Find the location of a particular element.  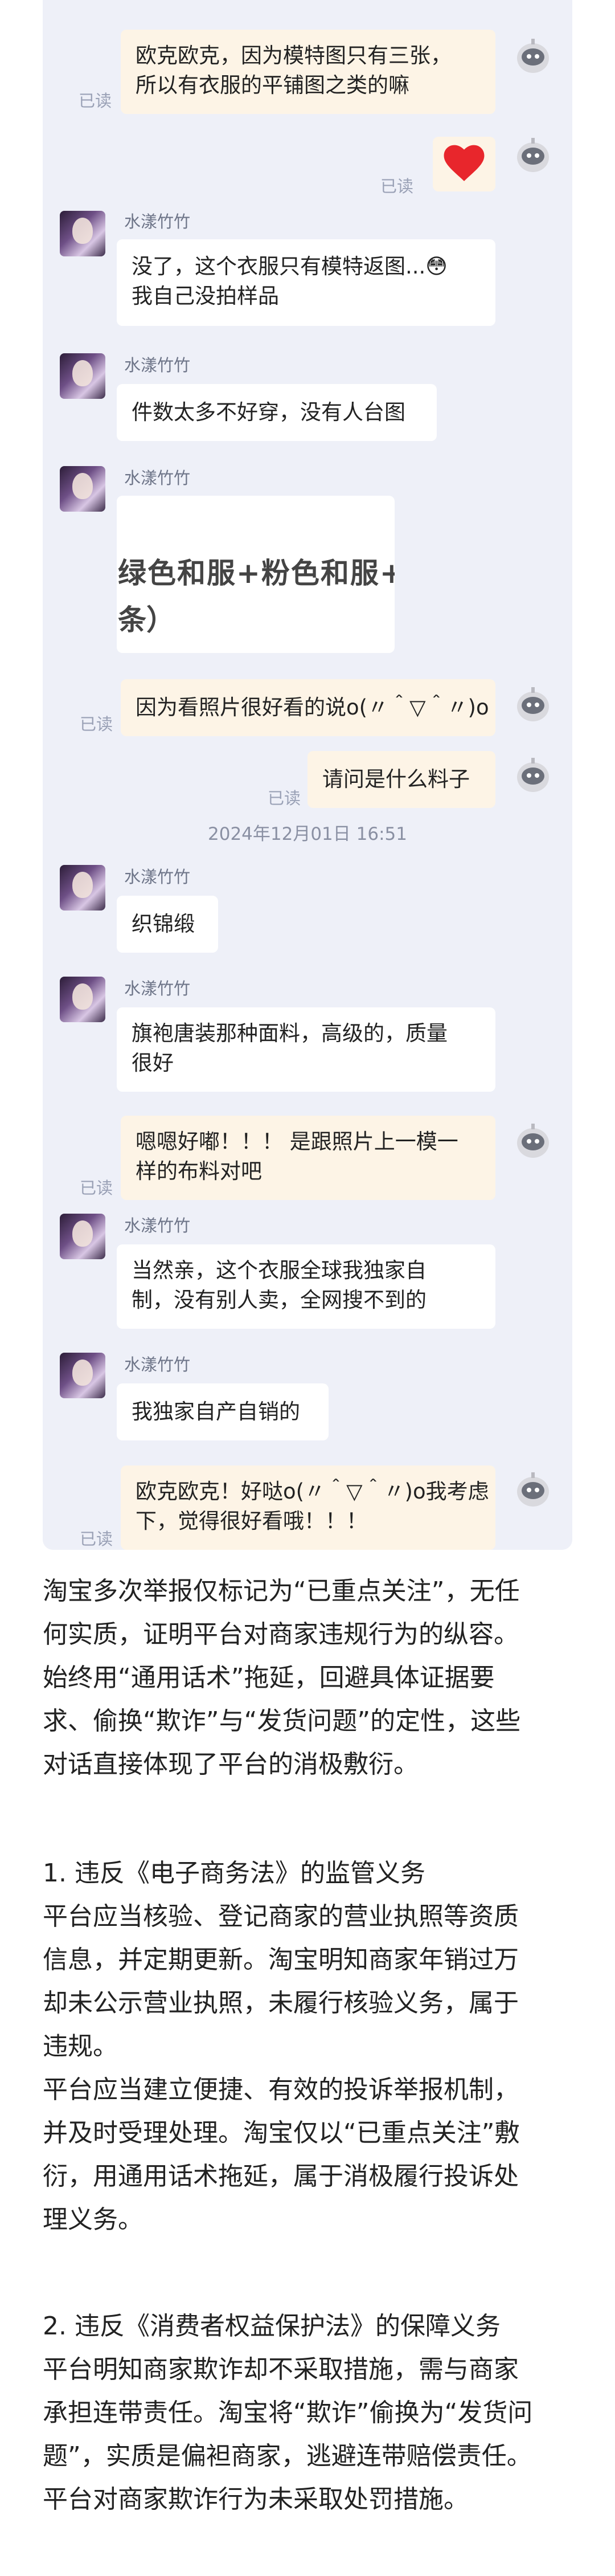

message-incoming: 织锦缎 is located at coordinates (167, 925).